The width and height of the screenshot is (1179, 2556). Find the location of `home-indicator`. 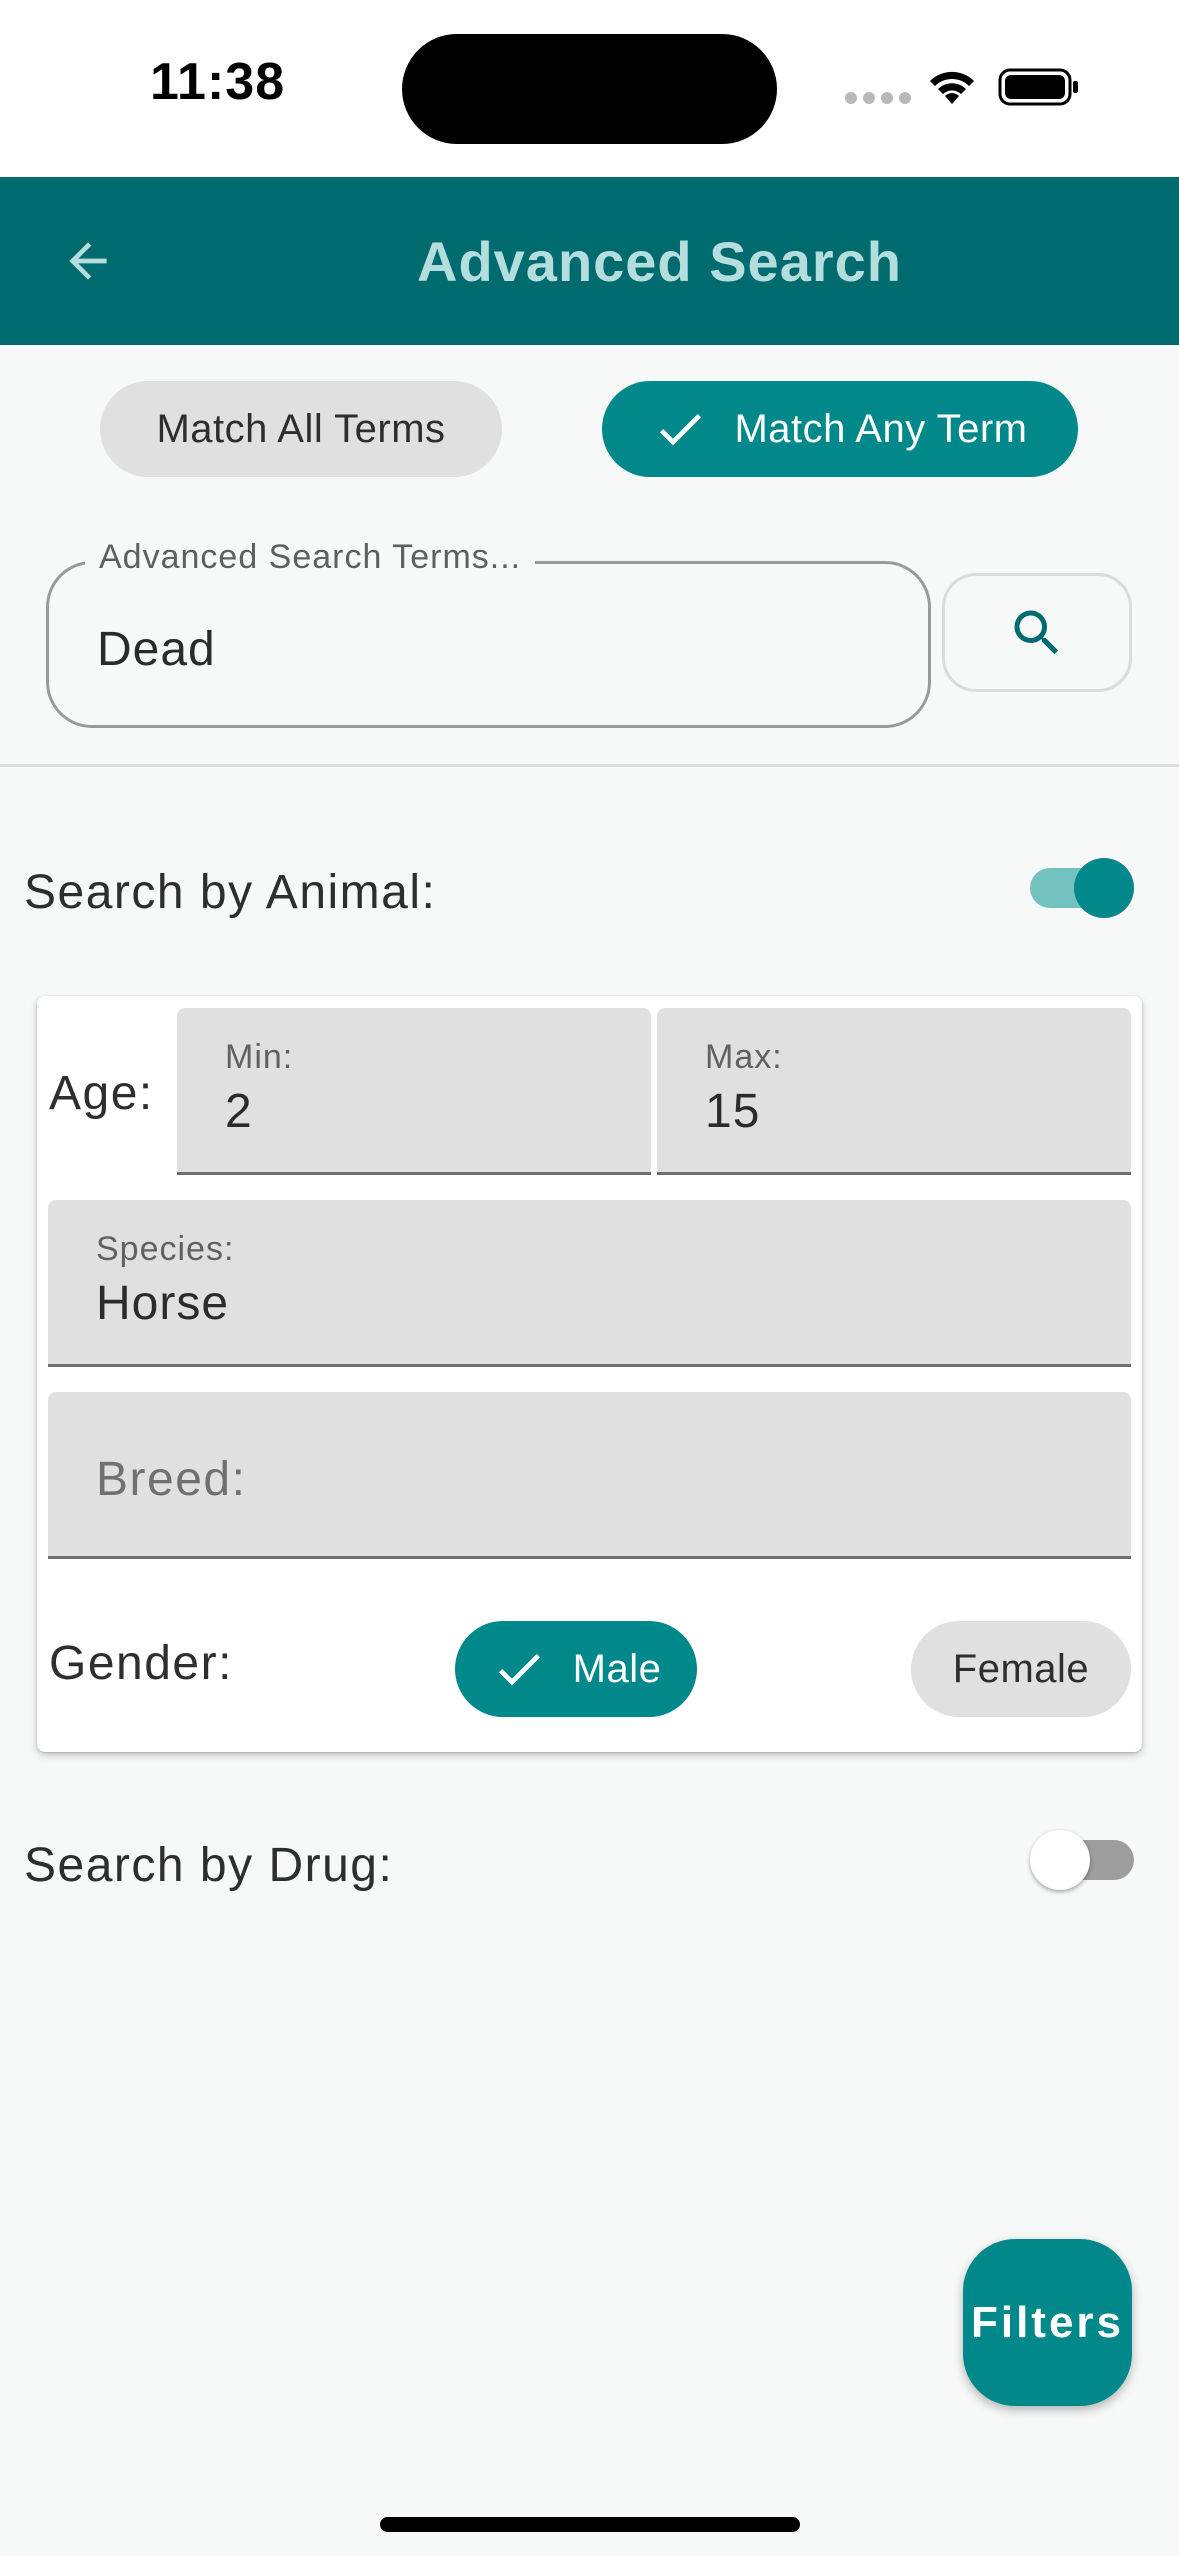

home-indicator is located at coordinates (590, 2524).